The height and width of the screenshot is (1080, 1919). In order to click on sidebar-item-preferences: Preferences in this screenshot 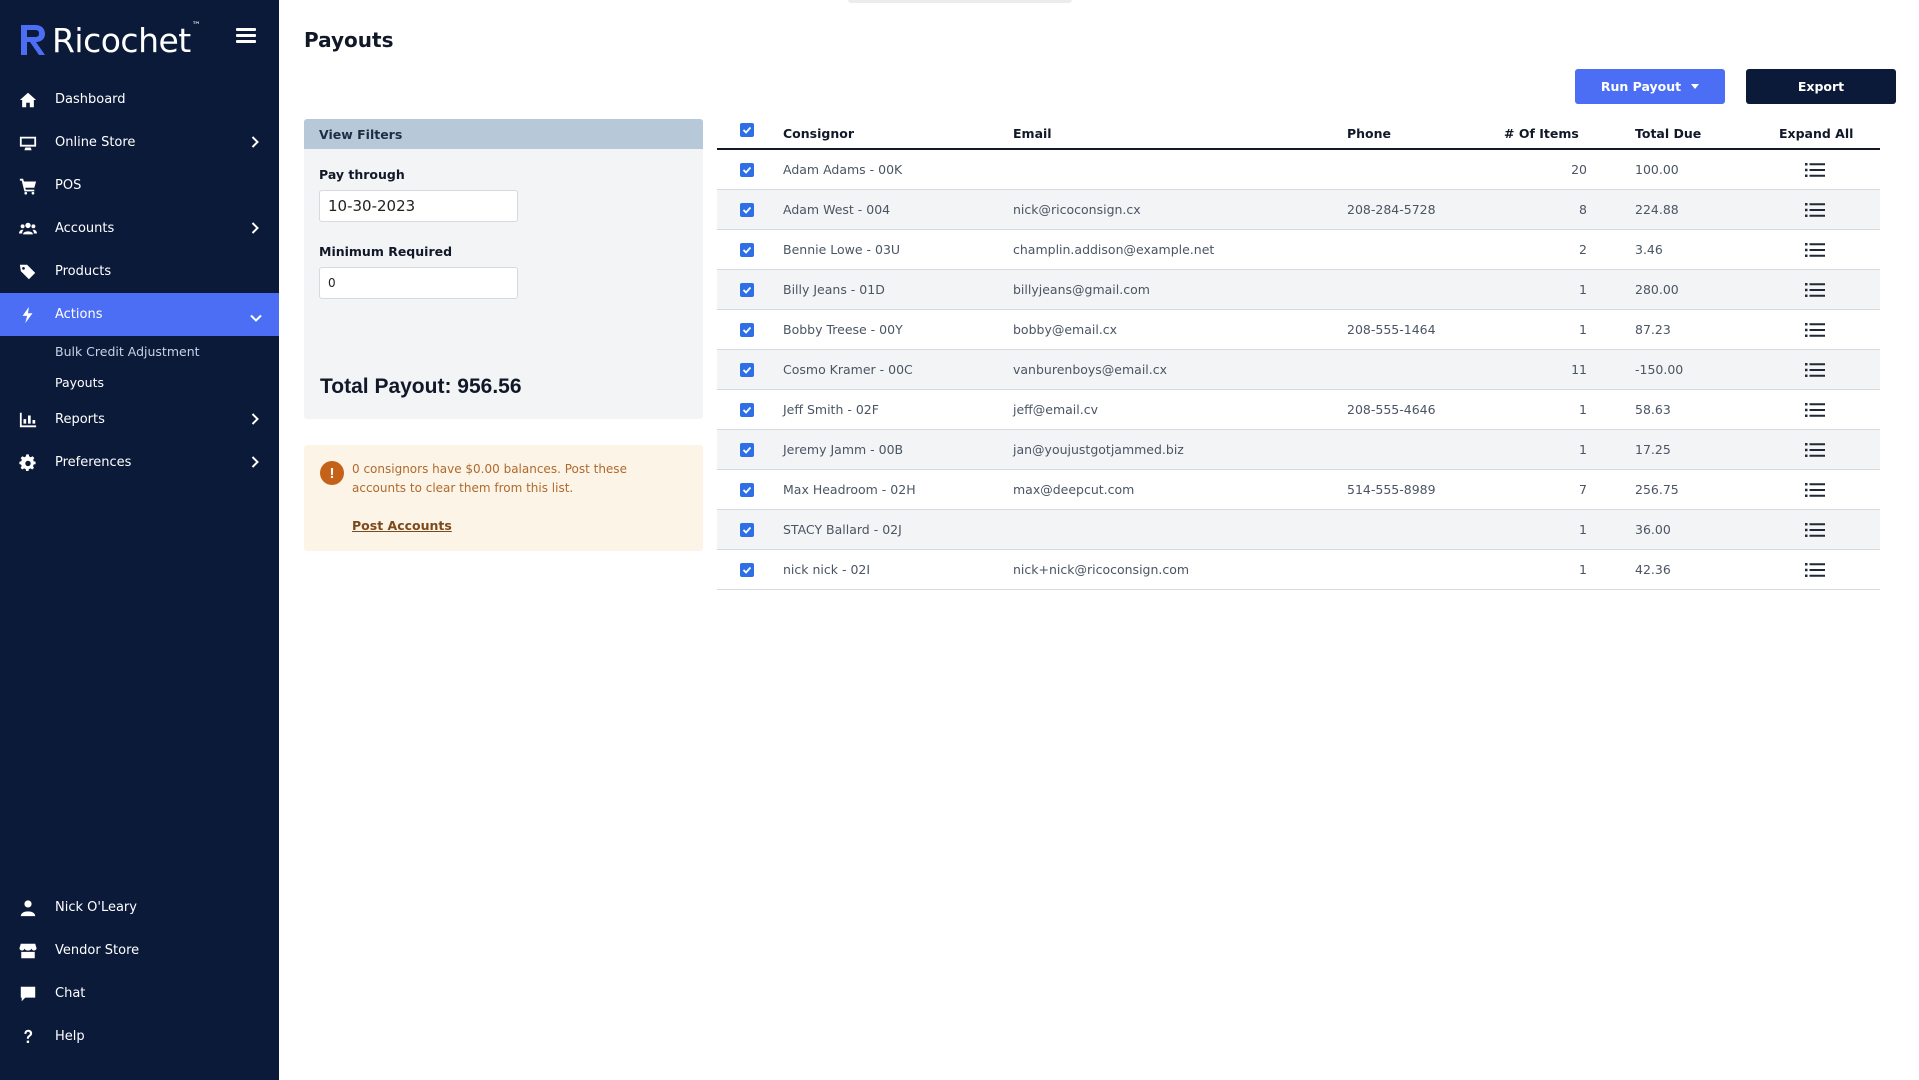, I will do `click(139, 462)`.